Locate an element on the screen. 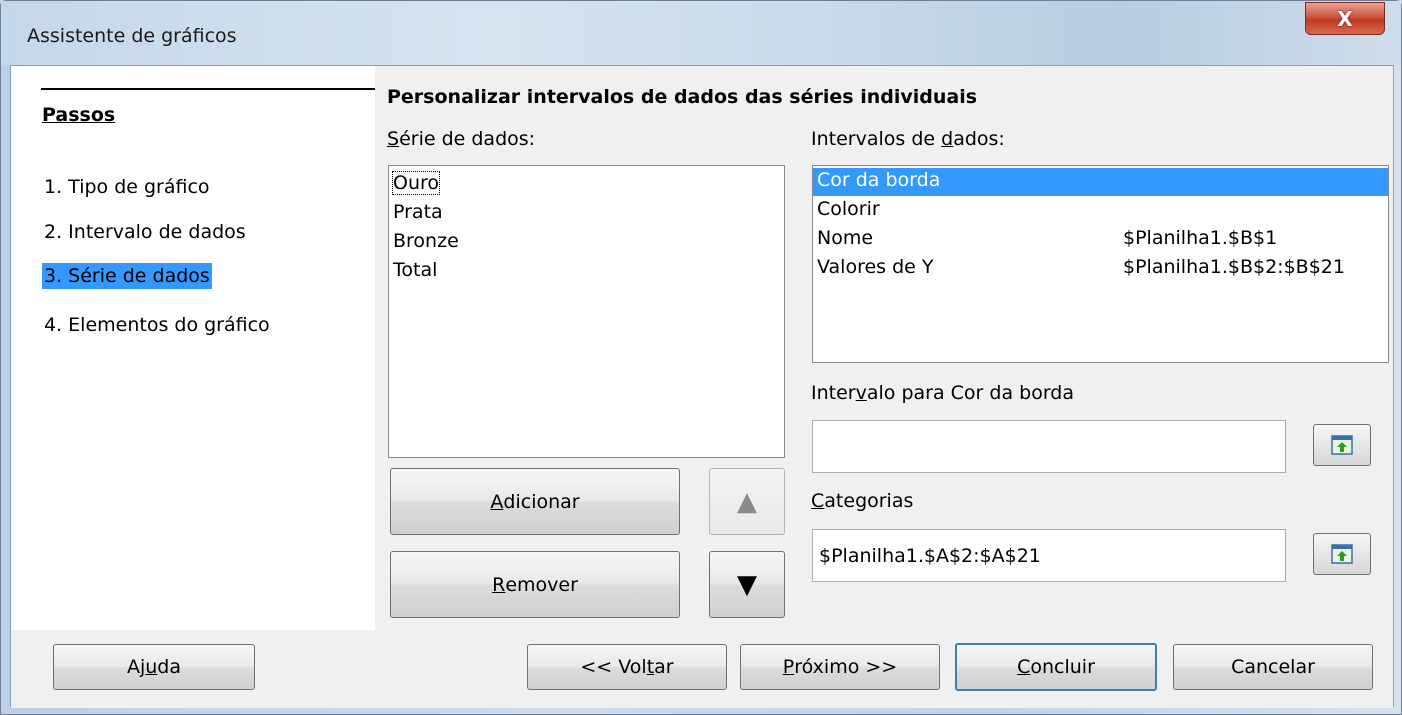 This screenshot has width=1402, height=715. close-icon: X is located at coordinates (1345, 18).